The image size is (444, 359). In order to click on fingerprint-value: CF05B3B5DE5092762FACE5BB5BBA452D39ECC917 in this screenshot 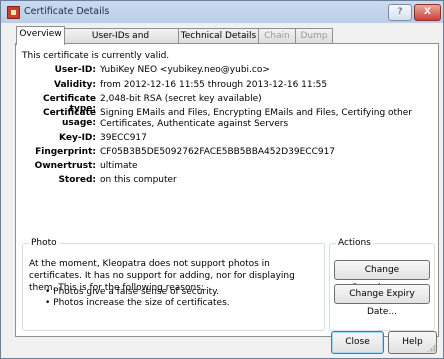, I will do `click(218, 152)`.